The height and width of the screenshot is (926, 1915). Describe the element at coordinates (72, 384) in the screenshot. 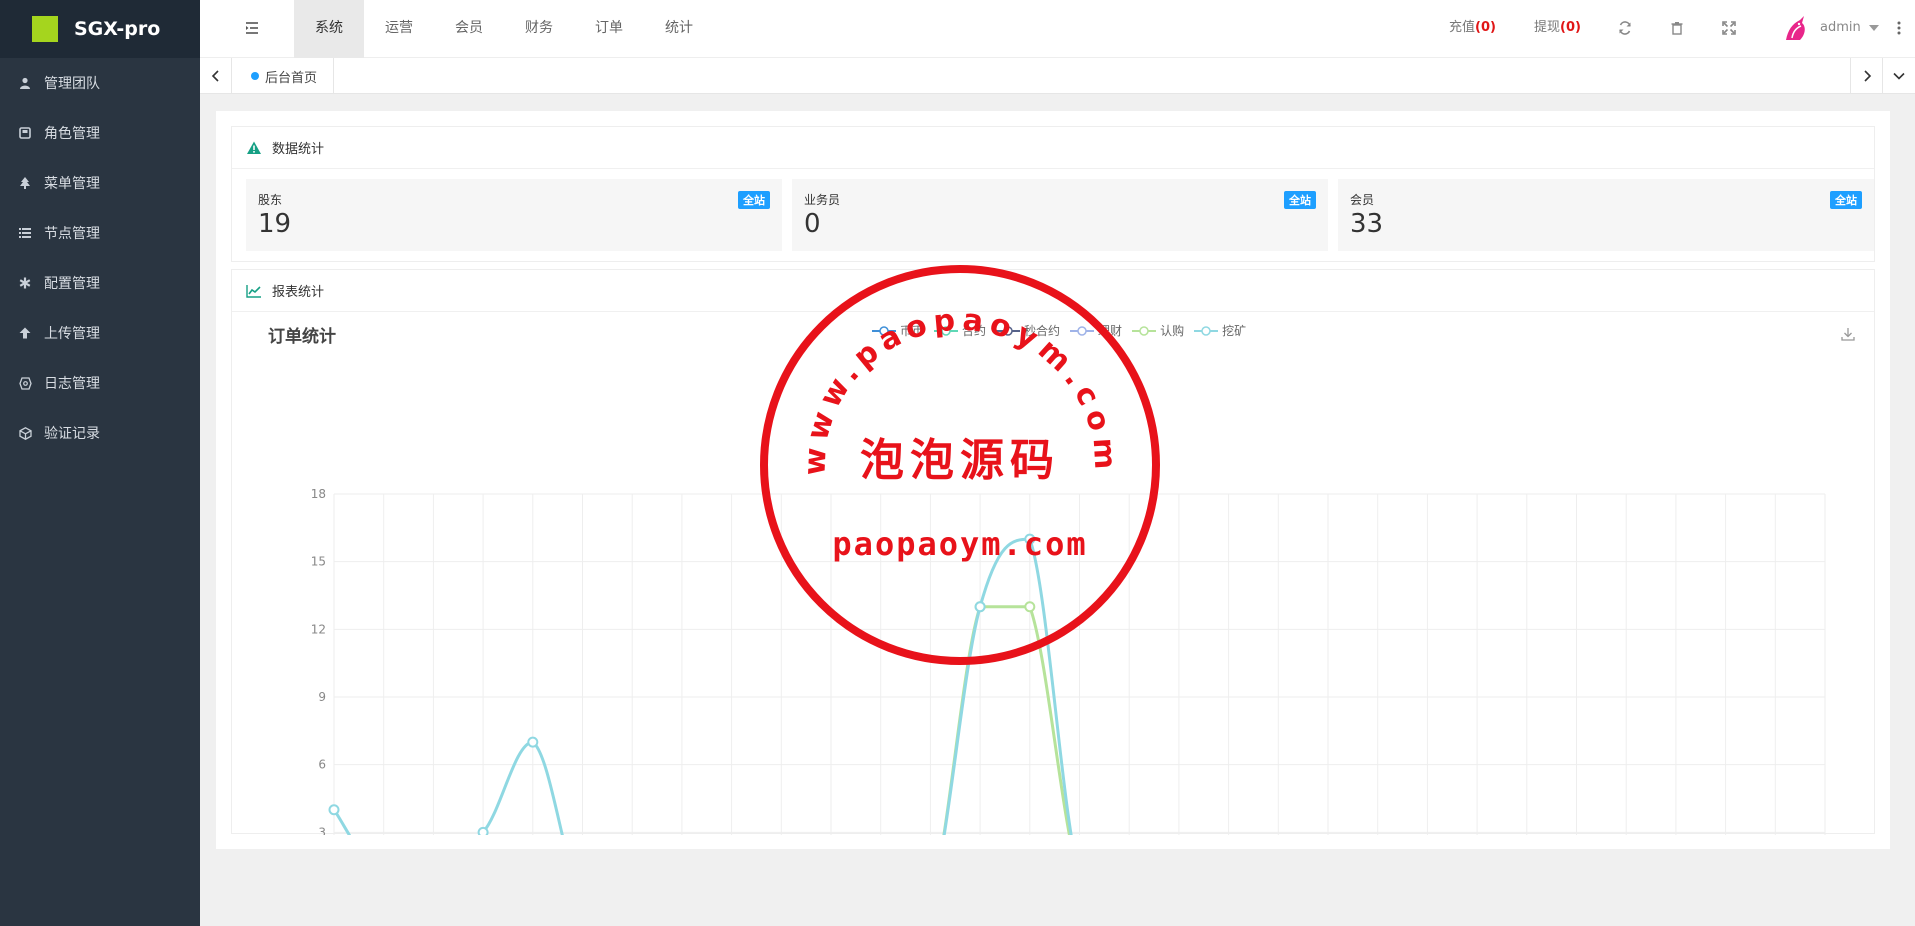

I see `sidebar-item-label: 日志管理` at that location.